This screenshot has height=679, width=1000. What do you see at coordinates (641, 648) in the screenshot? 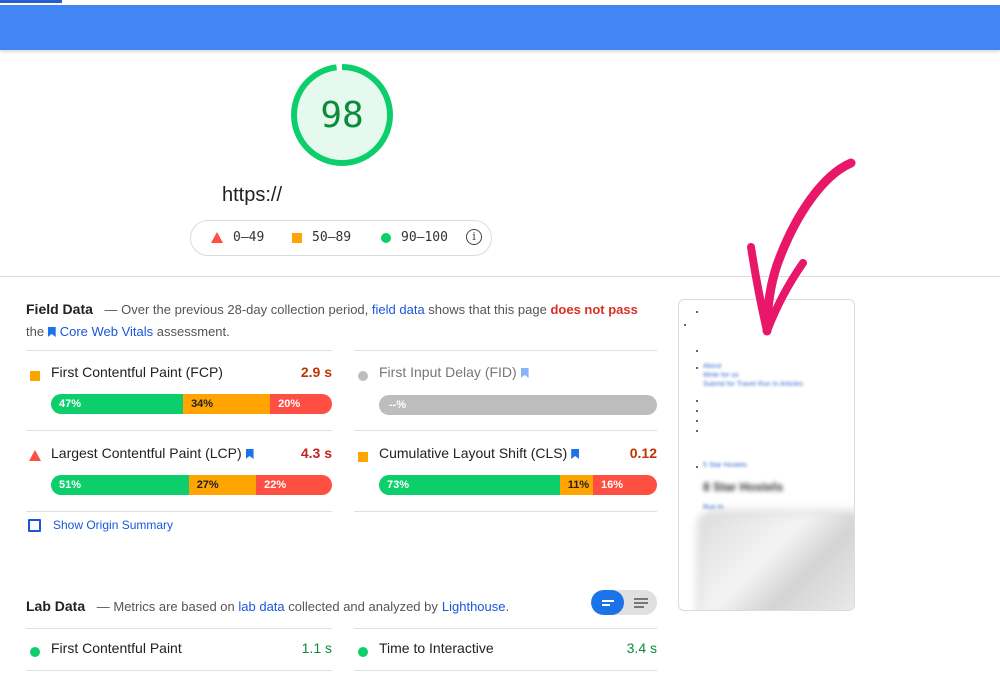
I see `lab-metric-tti-value: 3.4 s` at bounding box center [641, 648].